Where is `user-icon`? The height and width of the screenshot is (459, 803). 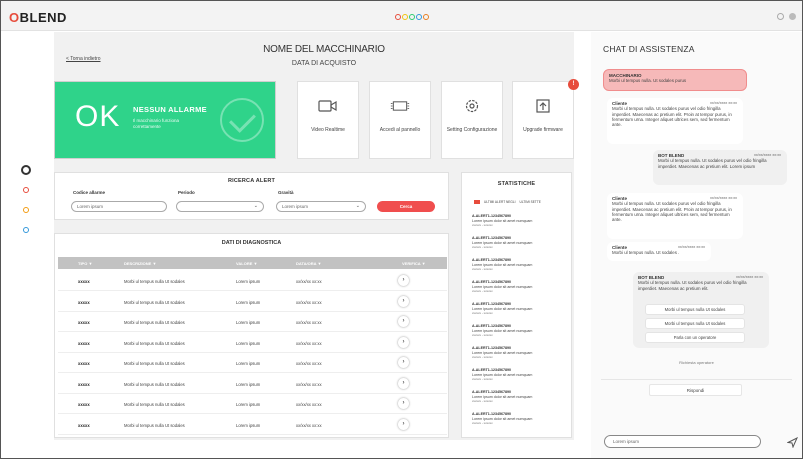 user-icon is located at coordinates (780, 16).